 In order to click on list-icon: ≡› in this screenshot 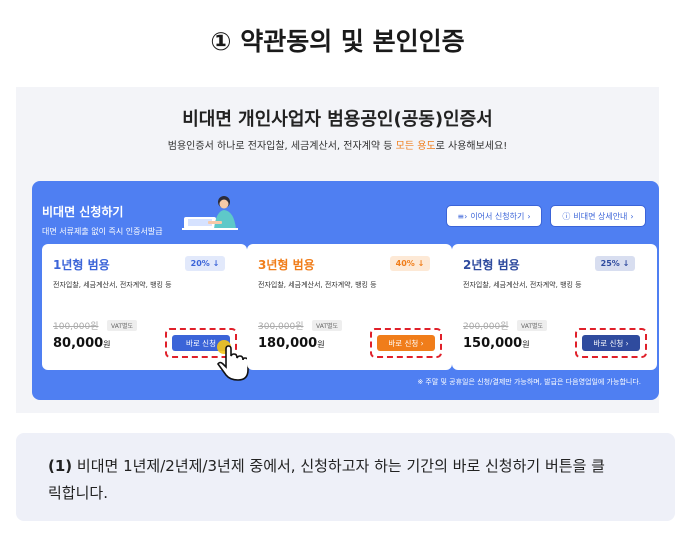, I will do `click(462, 216)`.